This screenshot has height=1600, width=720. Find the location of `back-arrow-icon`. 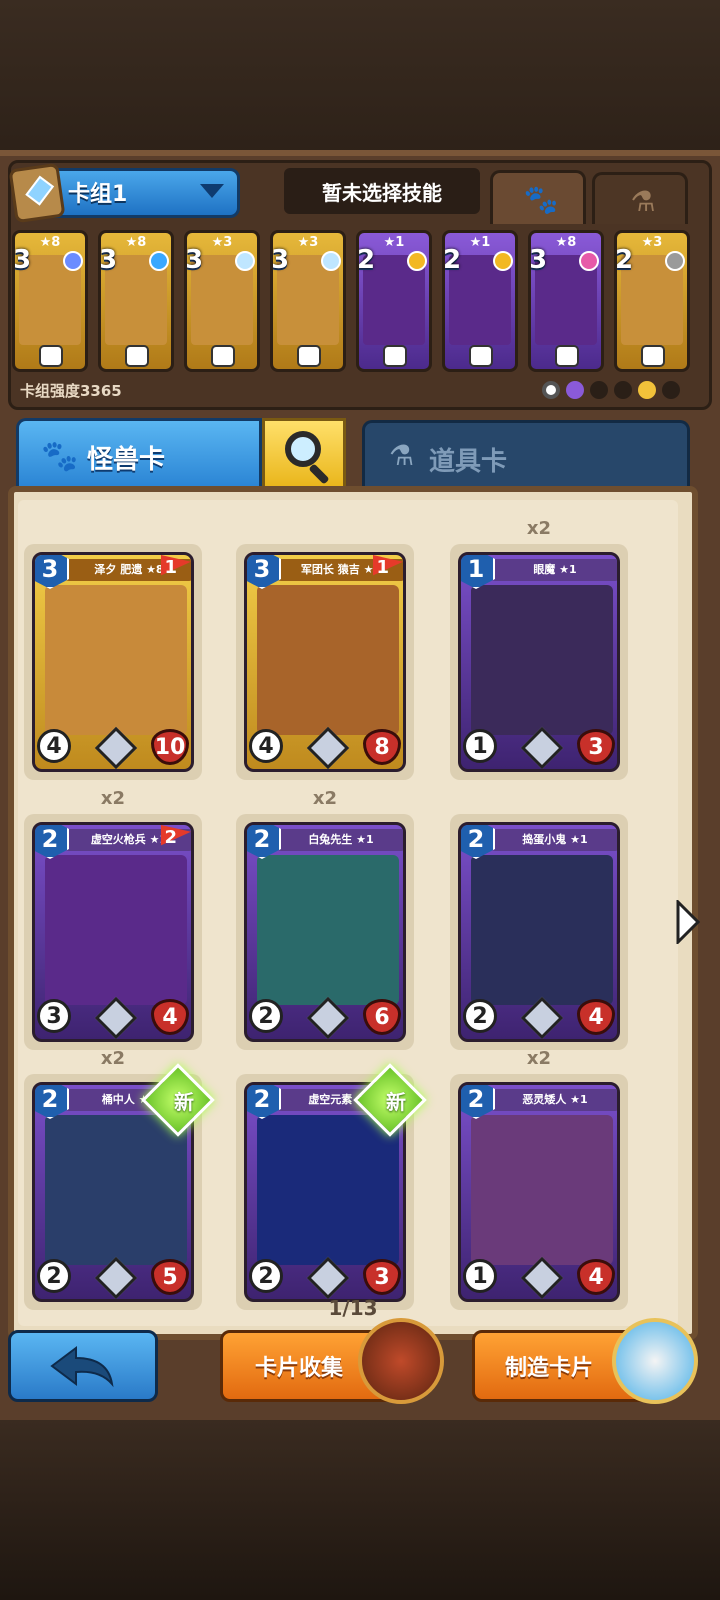

back-arrow-icon is located at coordinates (82, 1367).